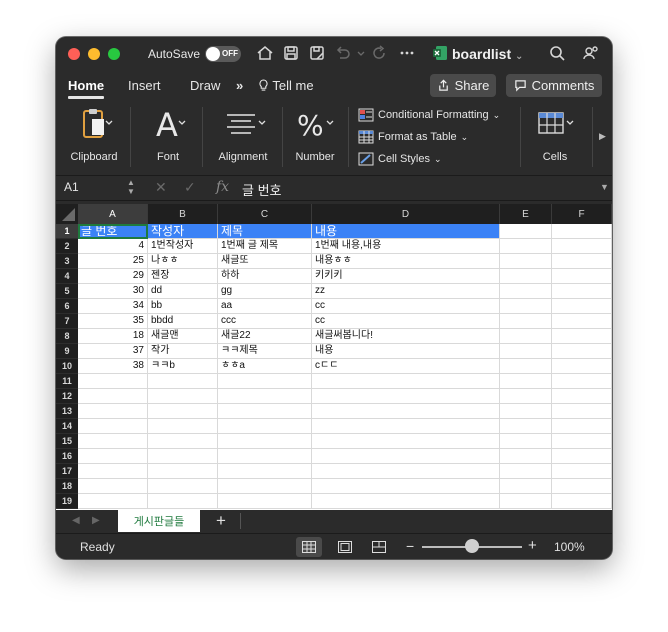 The image size is (668, 632). What do you see at coordinates (291, 53) in the screenshot?
I see `save-icon` at bounding box center [291, 53].